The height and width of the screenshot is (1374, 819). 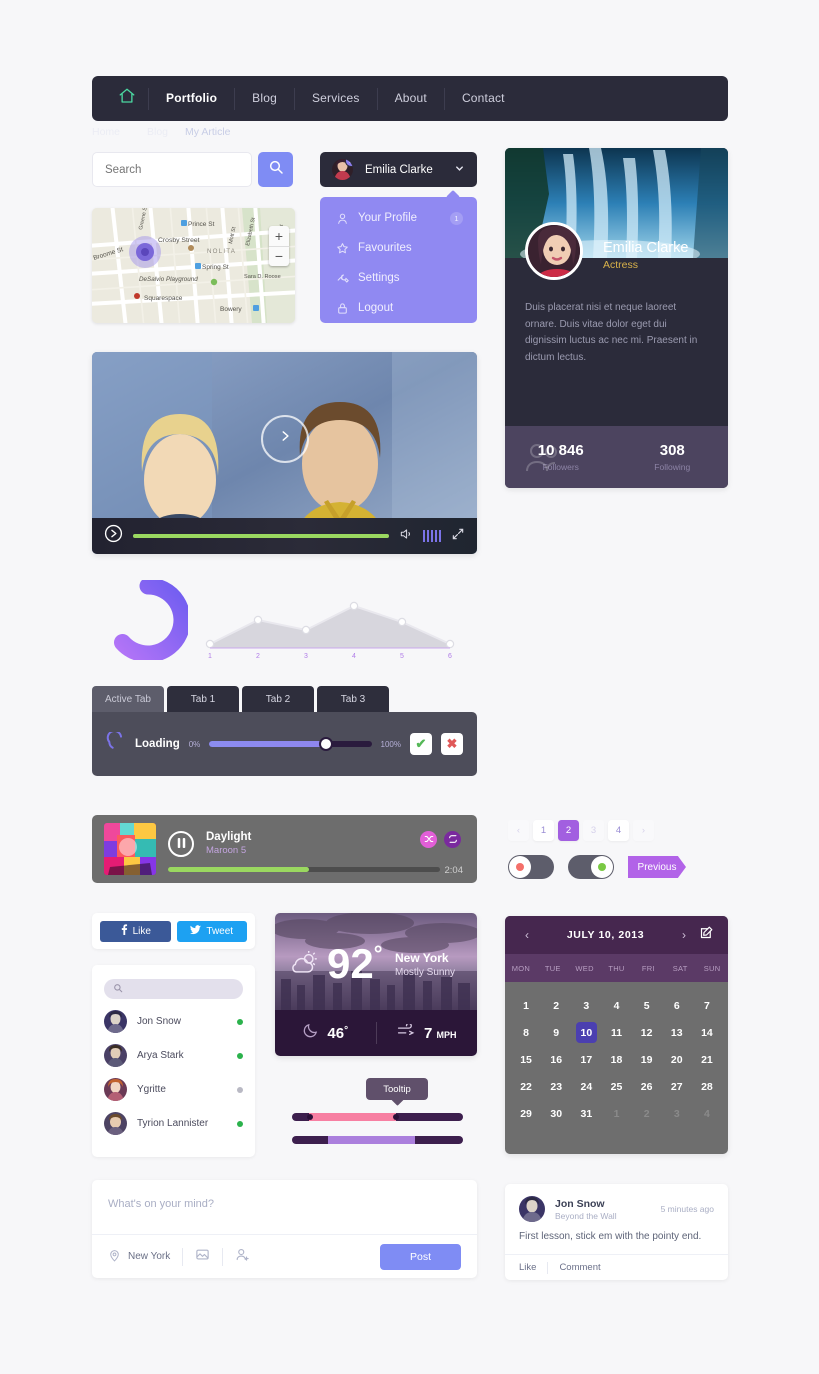 I want to click on calendar-day: 22, so click(x=526, y=1086).